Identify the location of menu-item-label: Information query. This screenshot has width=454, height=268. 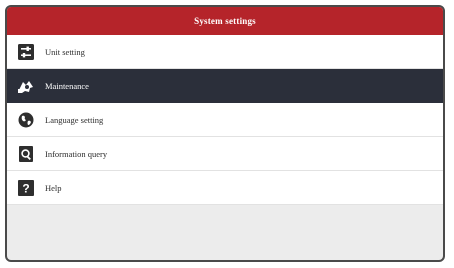
(76, 153).